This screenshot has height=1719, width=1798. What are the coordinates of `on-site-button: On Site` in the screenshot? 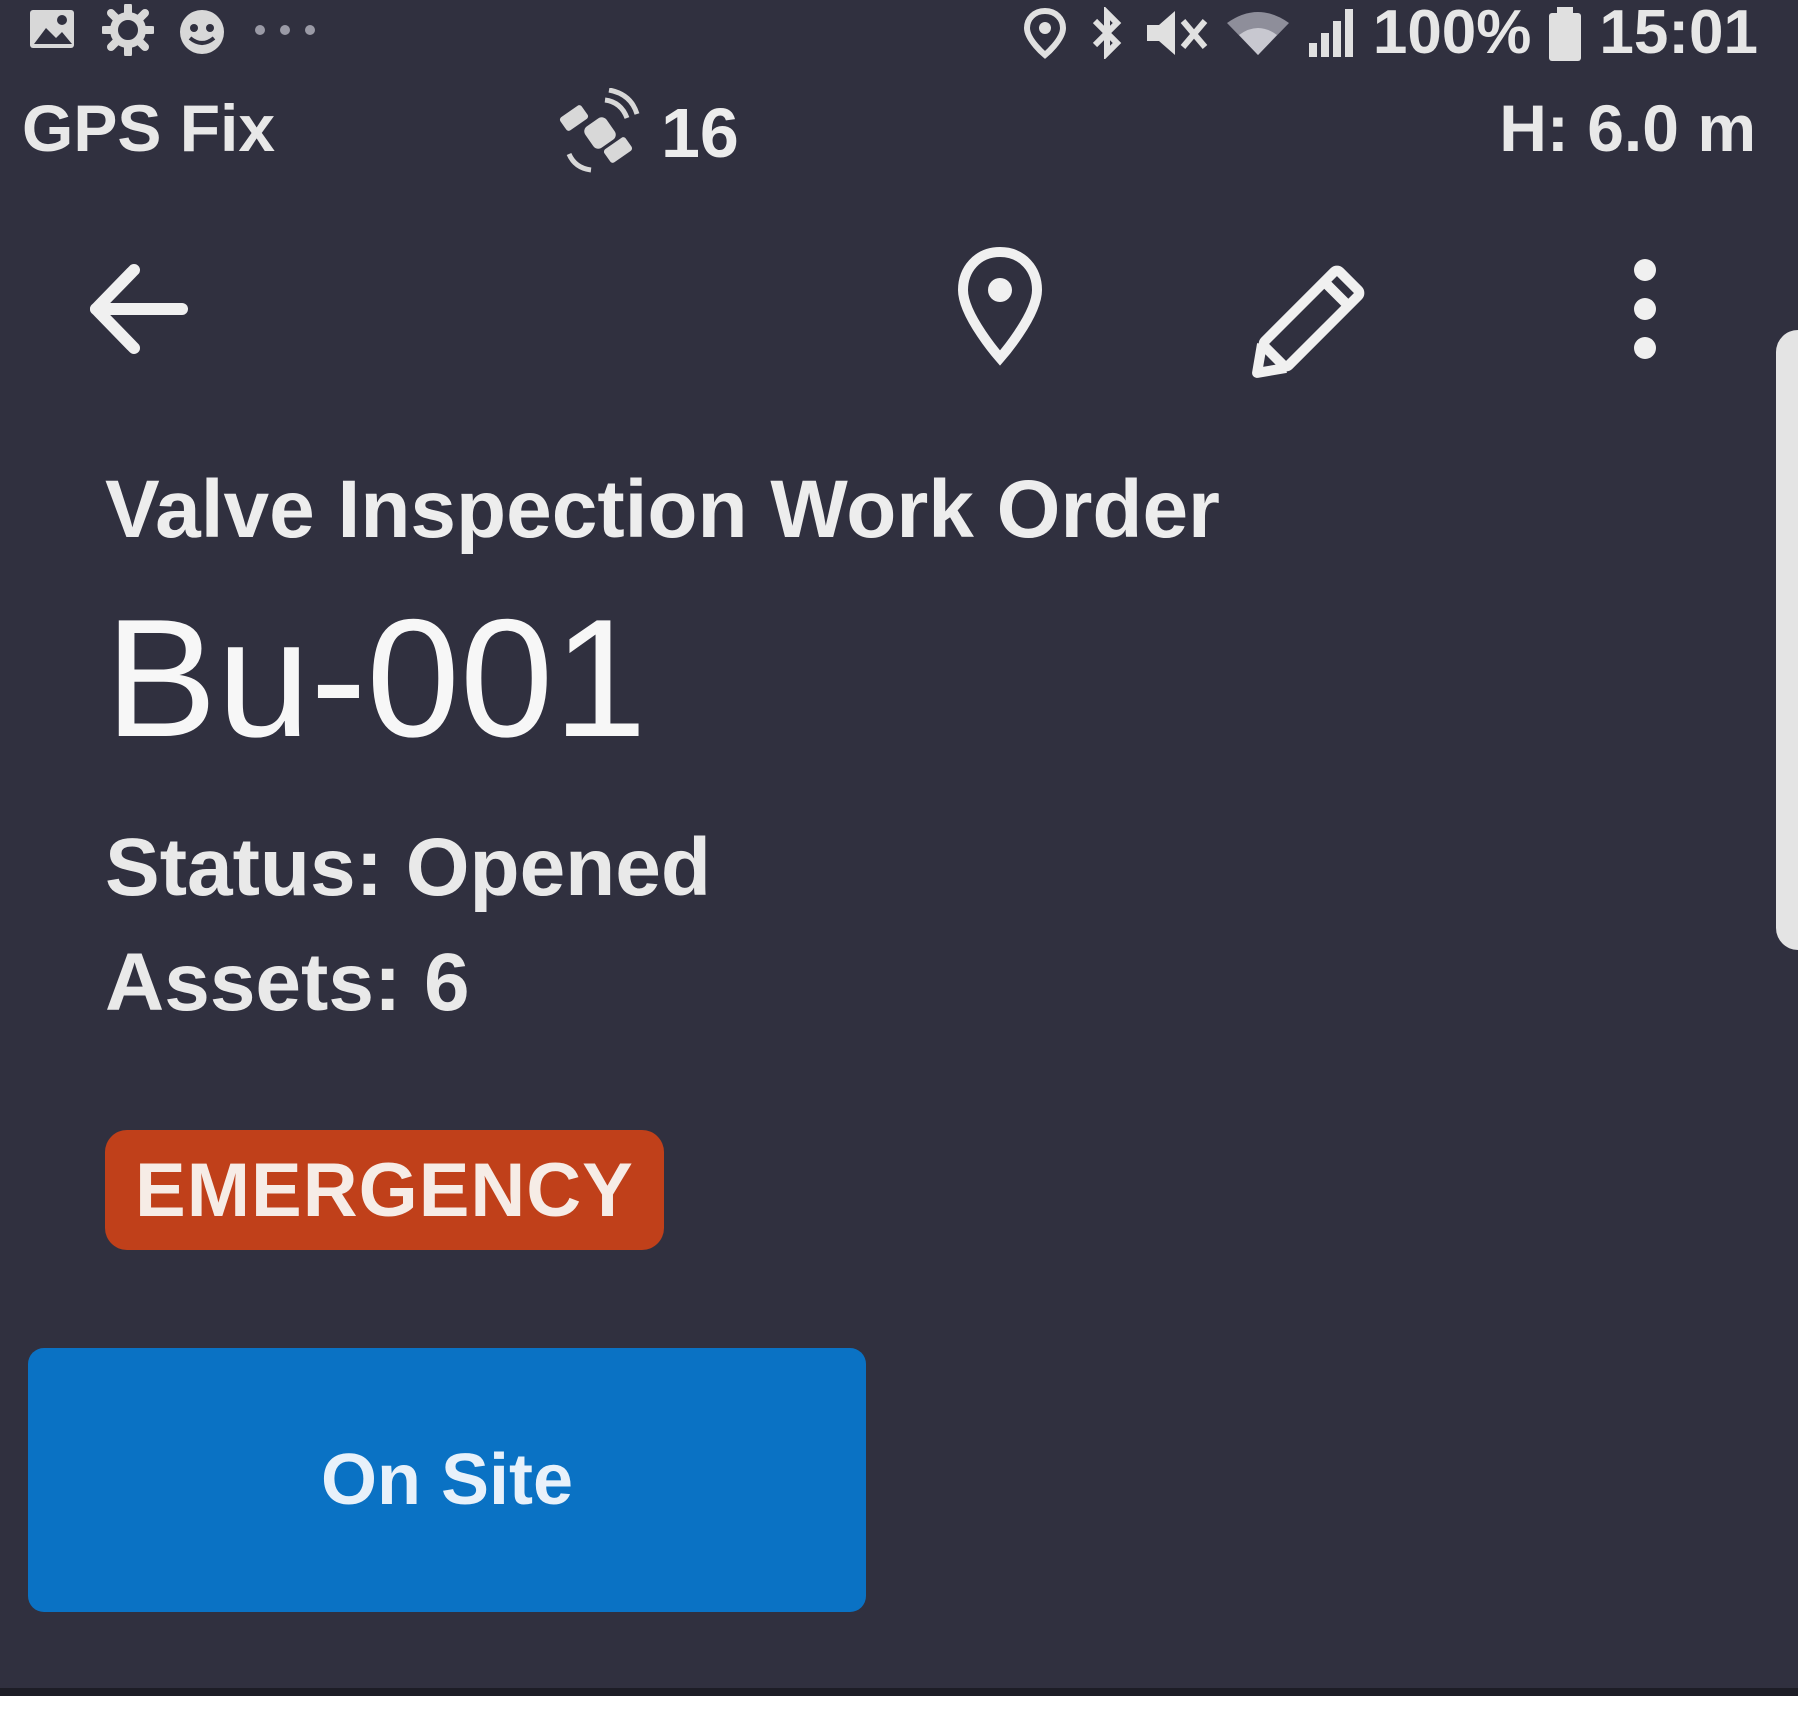 It's located at (447, 1480).